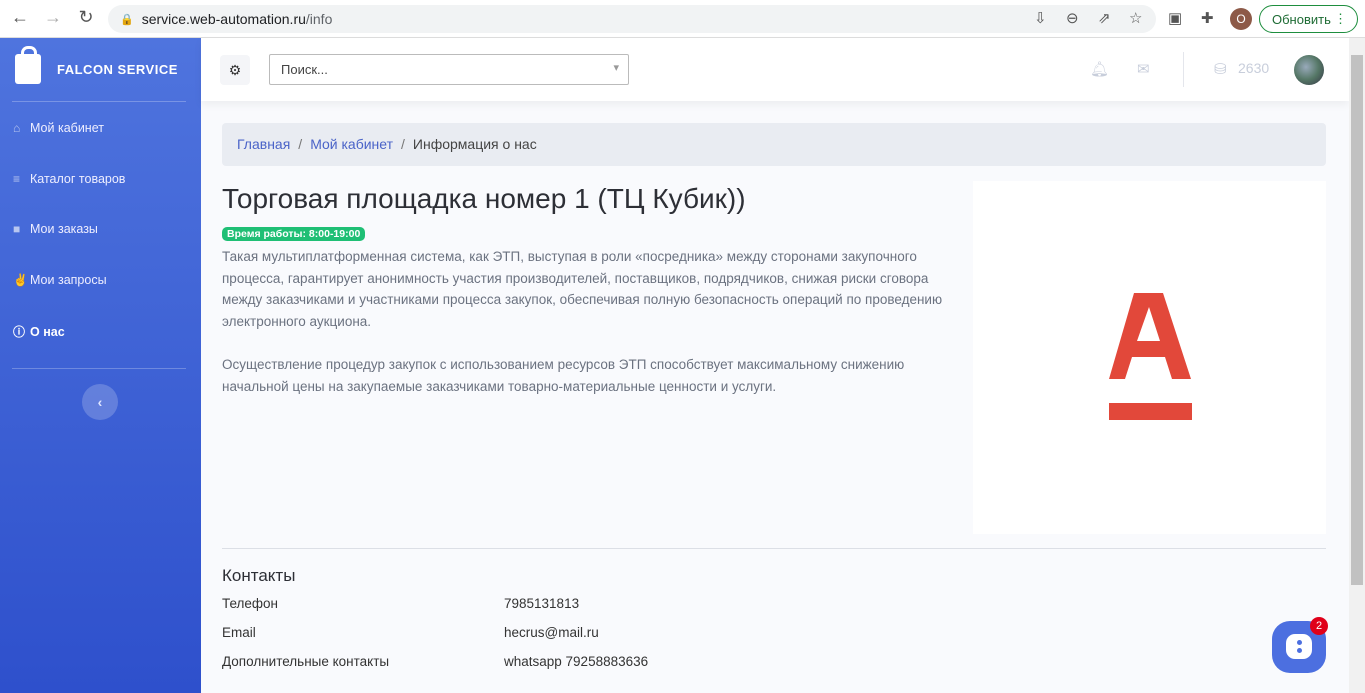 This screenshot has height=693, width=1365. I want to click on brand-name: FALCON SERVICE, so click(117, 69).